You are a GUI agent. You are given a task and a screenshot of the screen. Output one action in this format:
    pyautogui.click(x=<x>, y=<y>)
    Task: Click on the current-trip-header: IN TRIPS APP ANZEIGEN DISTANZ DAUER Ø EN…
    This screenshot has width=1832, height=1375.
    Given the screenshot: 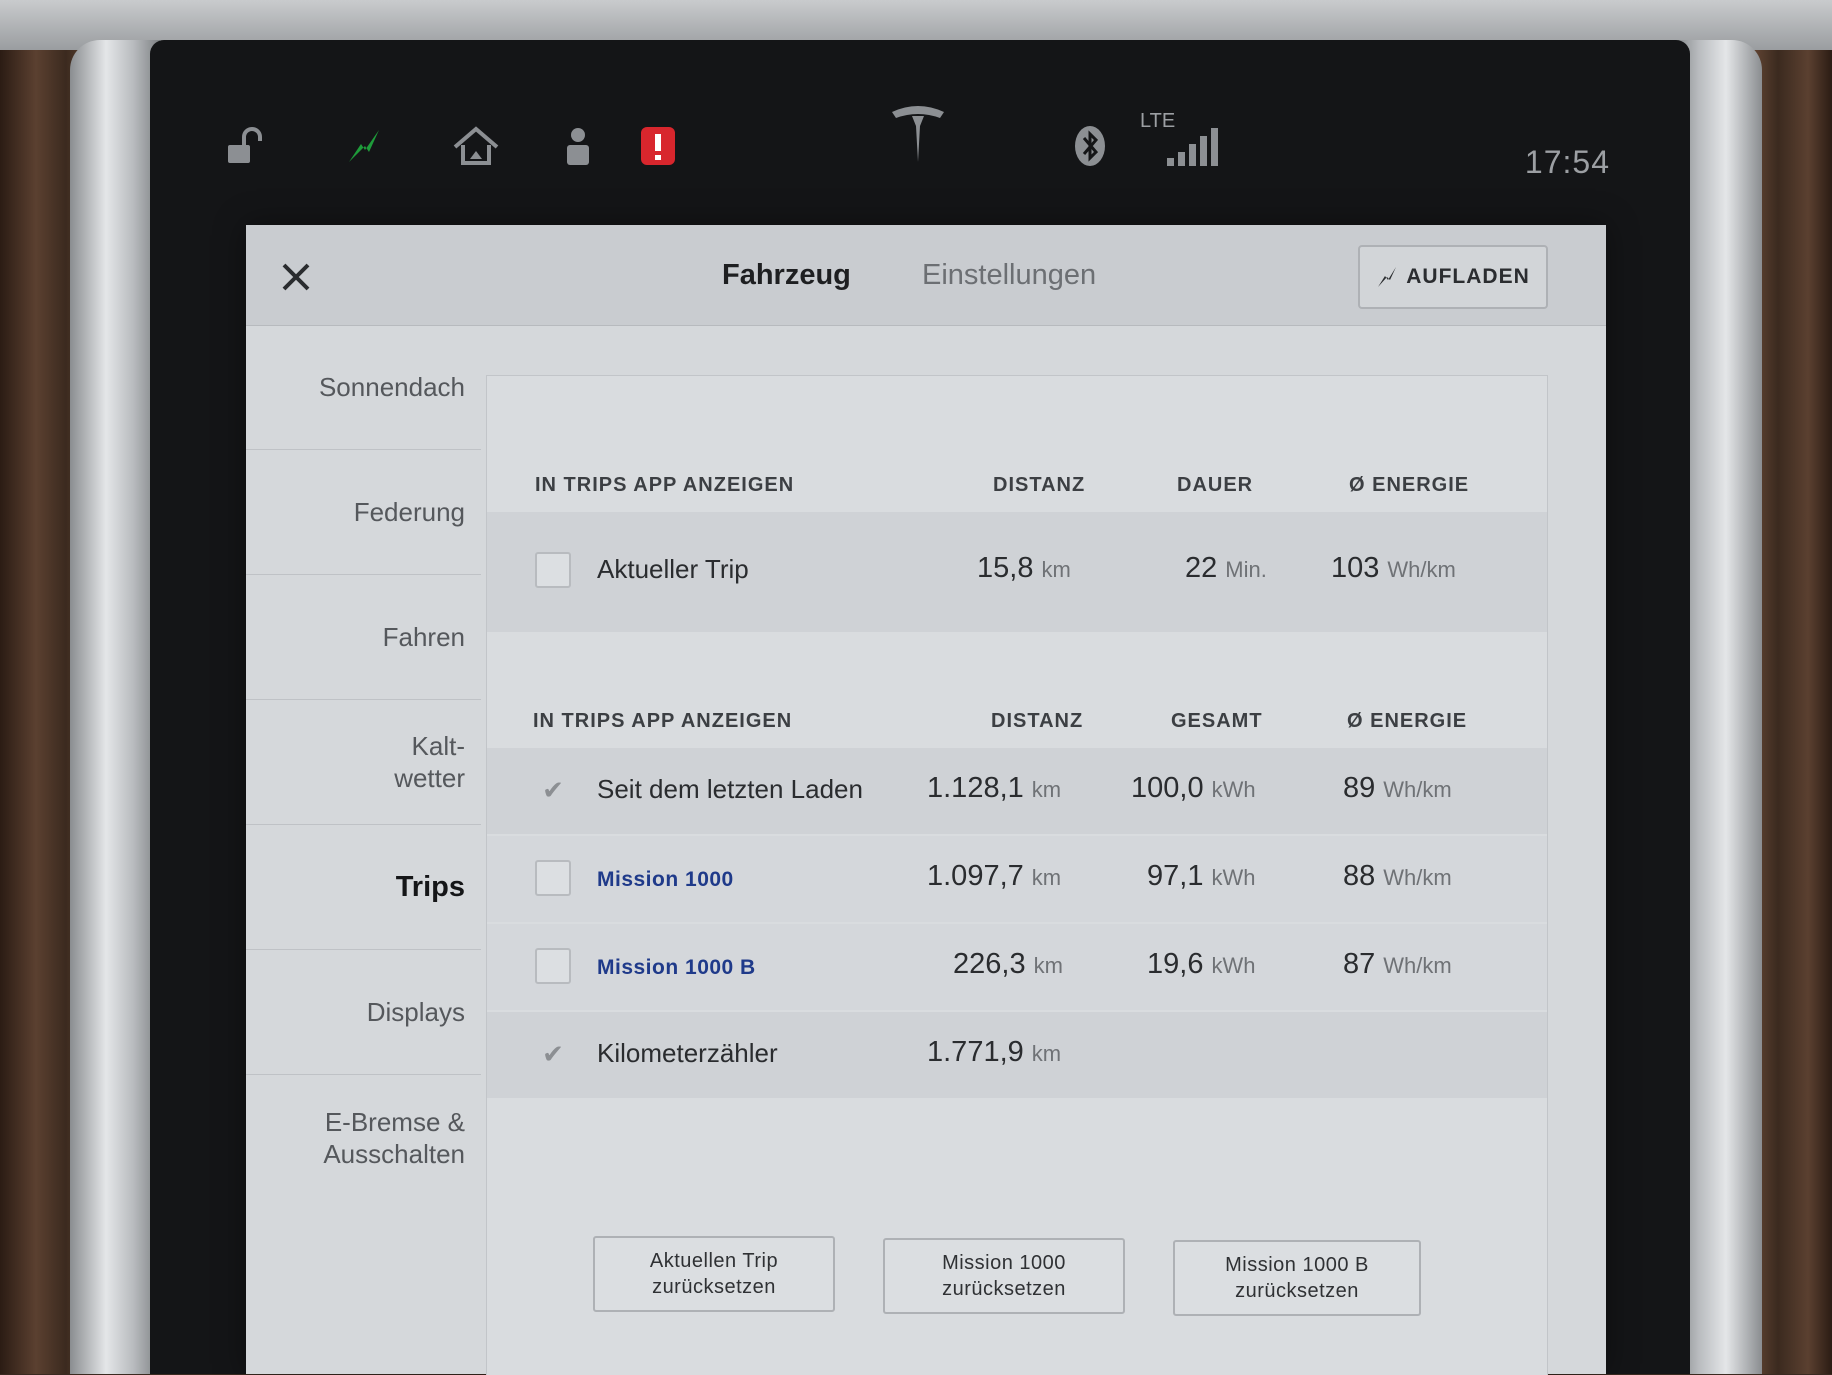 What is the action you would take?
    pyautogui.click(x=1017, y=482)
    